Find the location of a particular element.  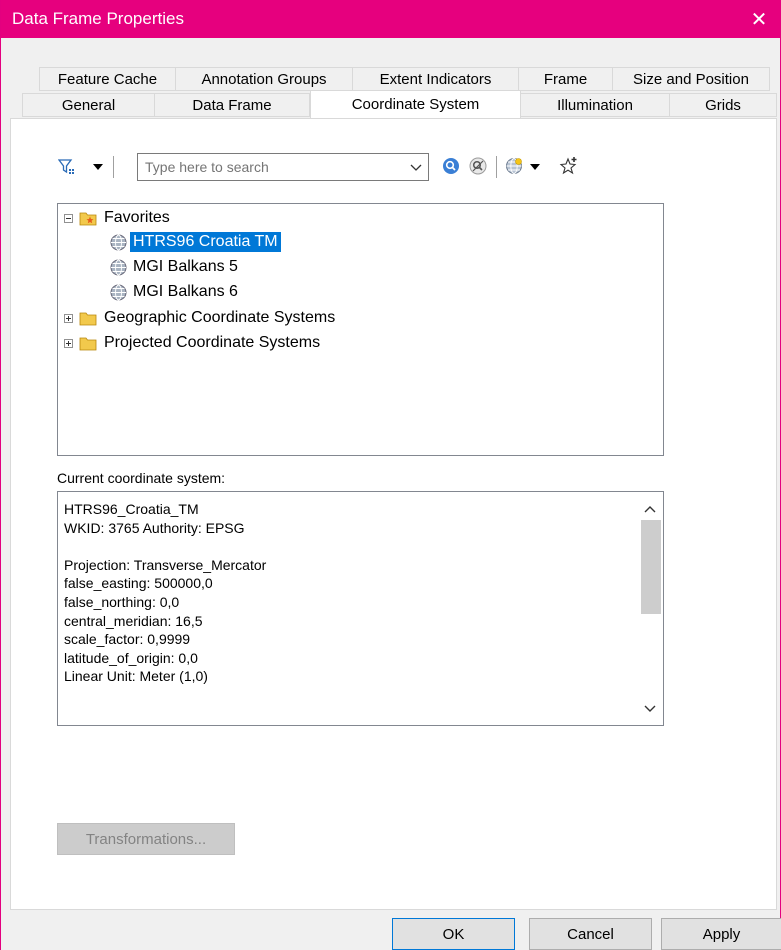

tab-size-and-position: Size and Position is located at coordinates (691, 79).